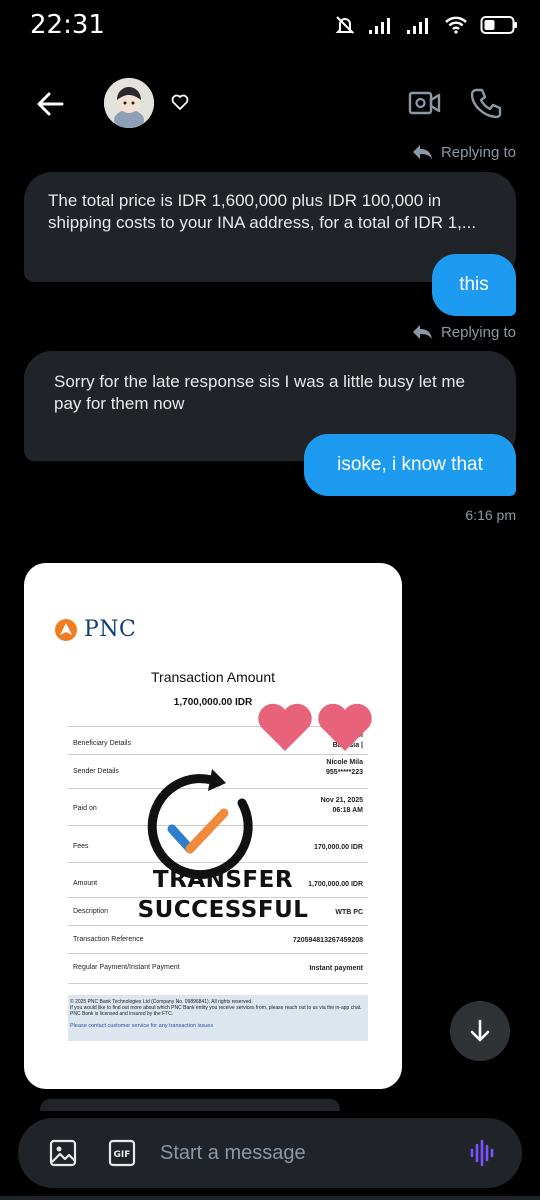  What do you see at coordinates (213, 677) in the screenshot?
I see `receipt-title: Transaction Amount` at bounding box center [213, 677].